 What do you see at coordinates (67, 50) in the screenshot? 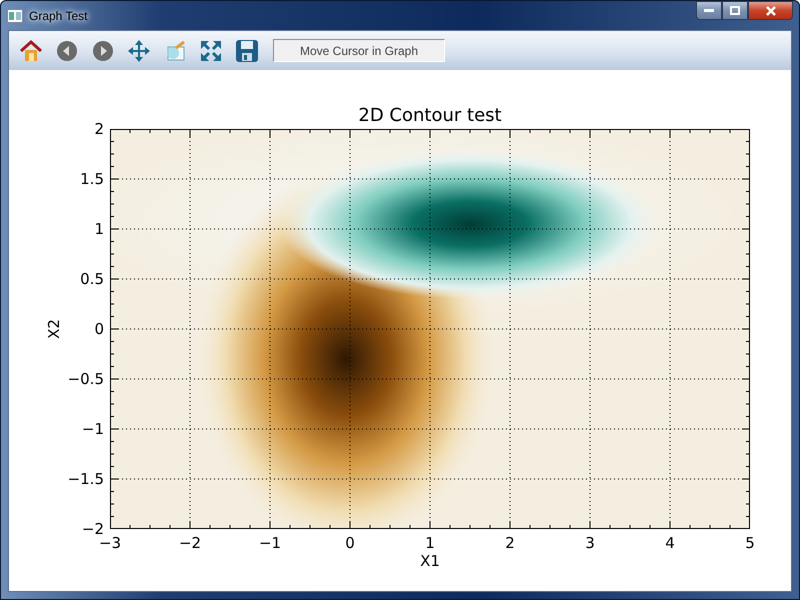
I see `back-arrow-button` at bounding box center [67, 50].